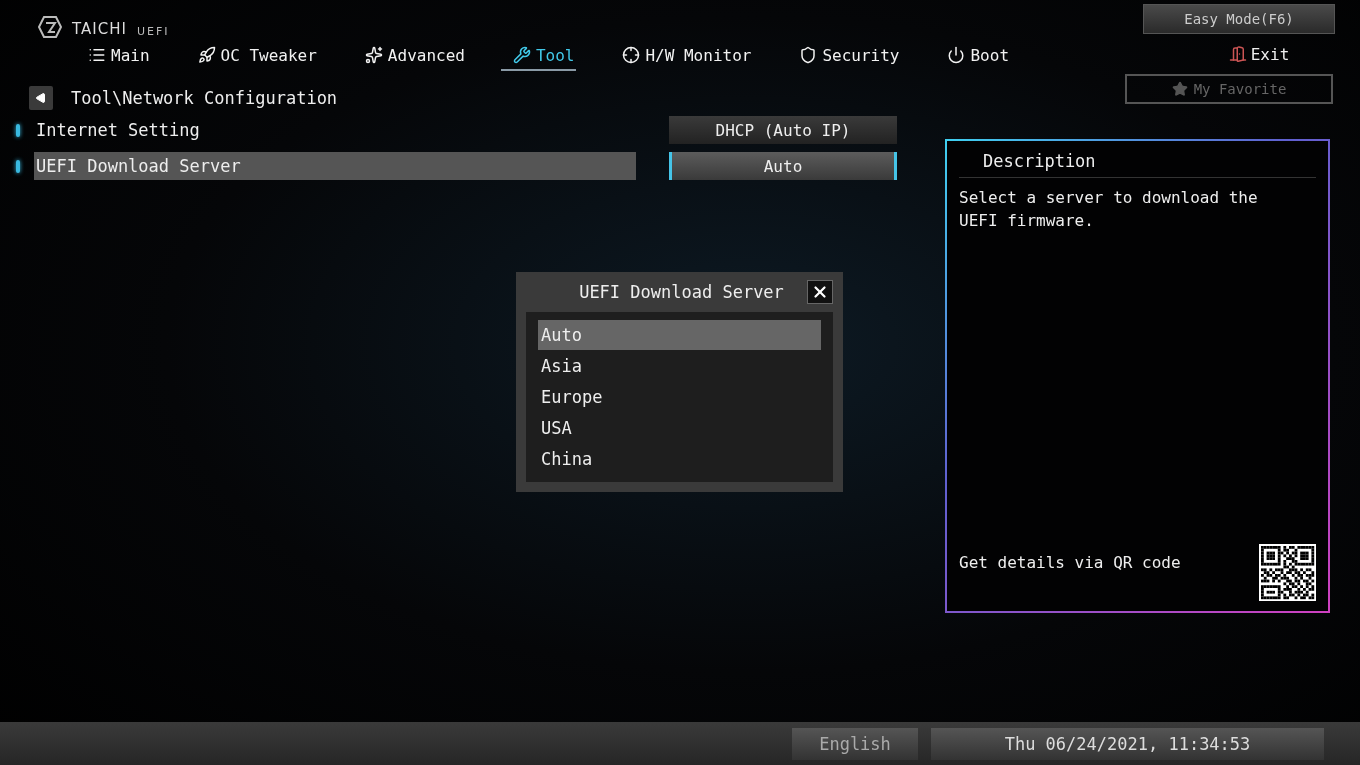 The height and width of the screenshot is (765, 1360). What do you see at coordinates (1237, 54) in the screenshot?
I see `door-icon` at bounding box center [1237, 54].